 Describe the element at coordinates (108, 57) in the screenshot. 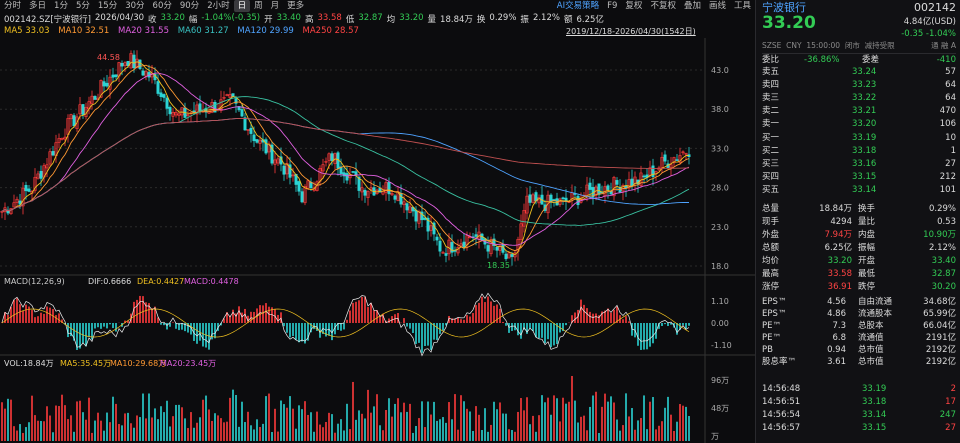

I see `high-annotation: 44.58` at that location.